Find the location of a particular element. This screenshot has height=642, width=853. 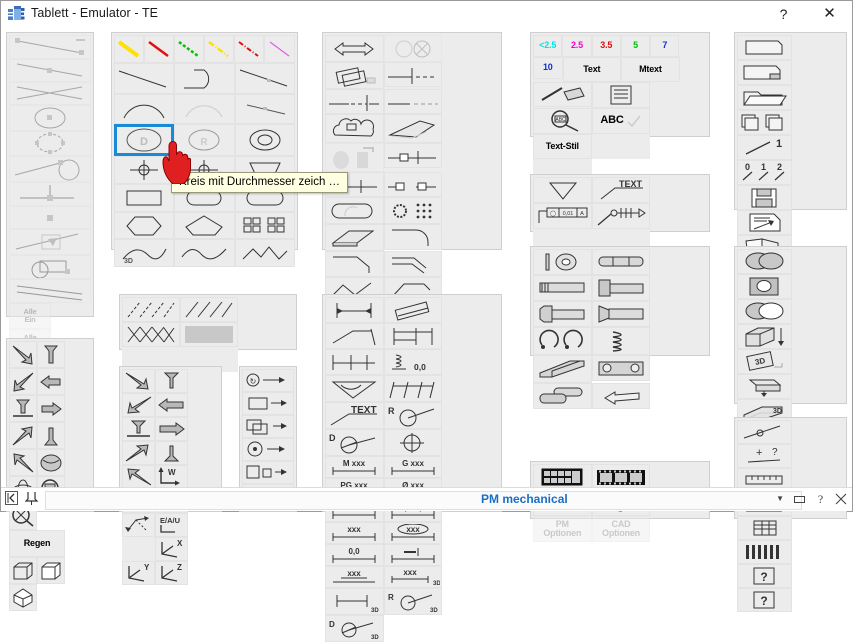

break-single-icon is located at coordinates (413, 155).